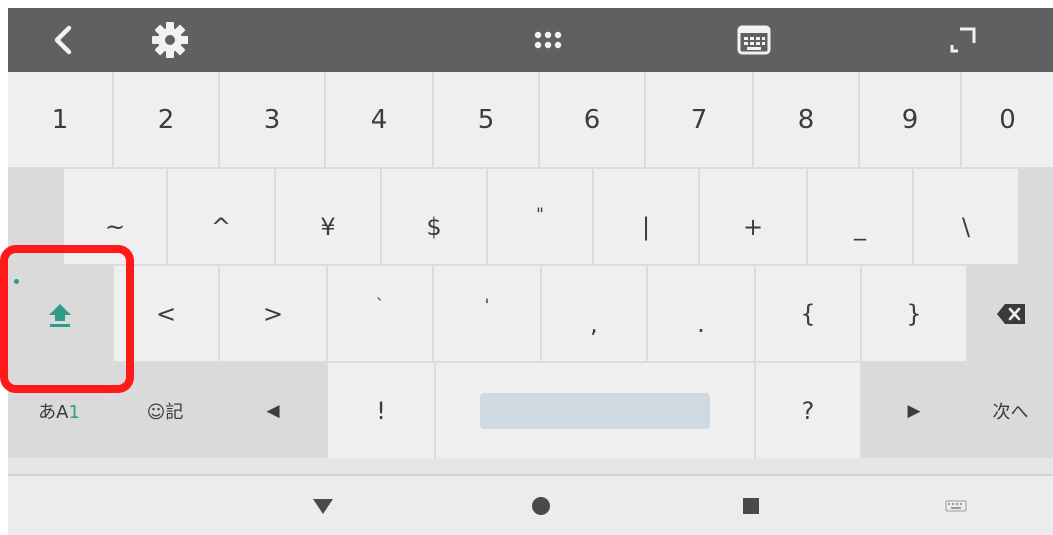 The height and width of the screenshot is (535, 1053). I want to click on row-spacer-right, so click(1036, 216).